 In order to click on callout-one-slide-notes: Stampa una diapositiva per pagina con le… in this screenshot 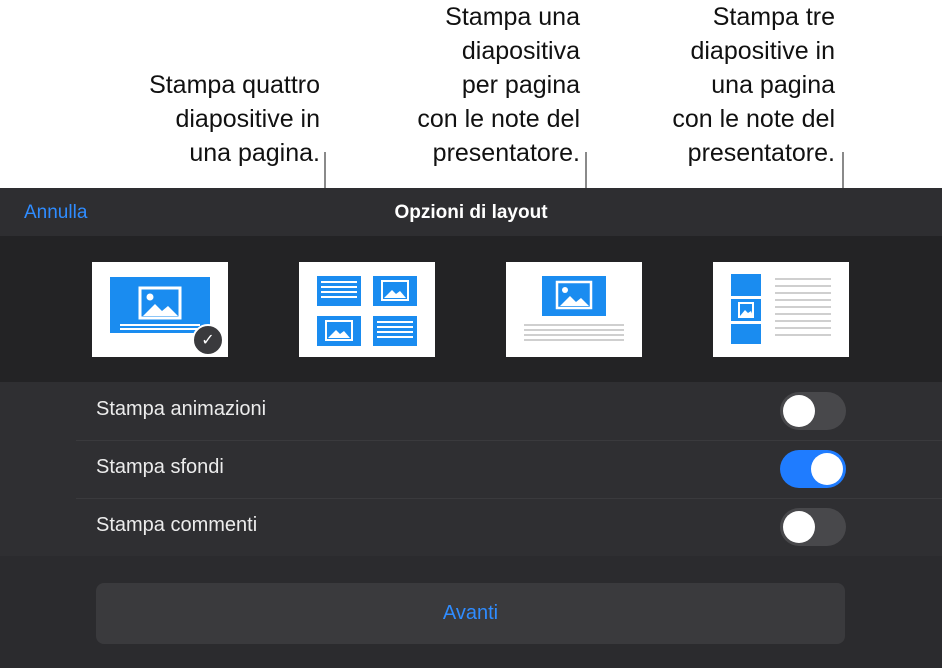, I will do `click(498, 85)`.